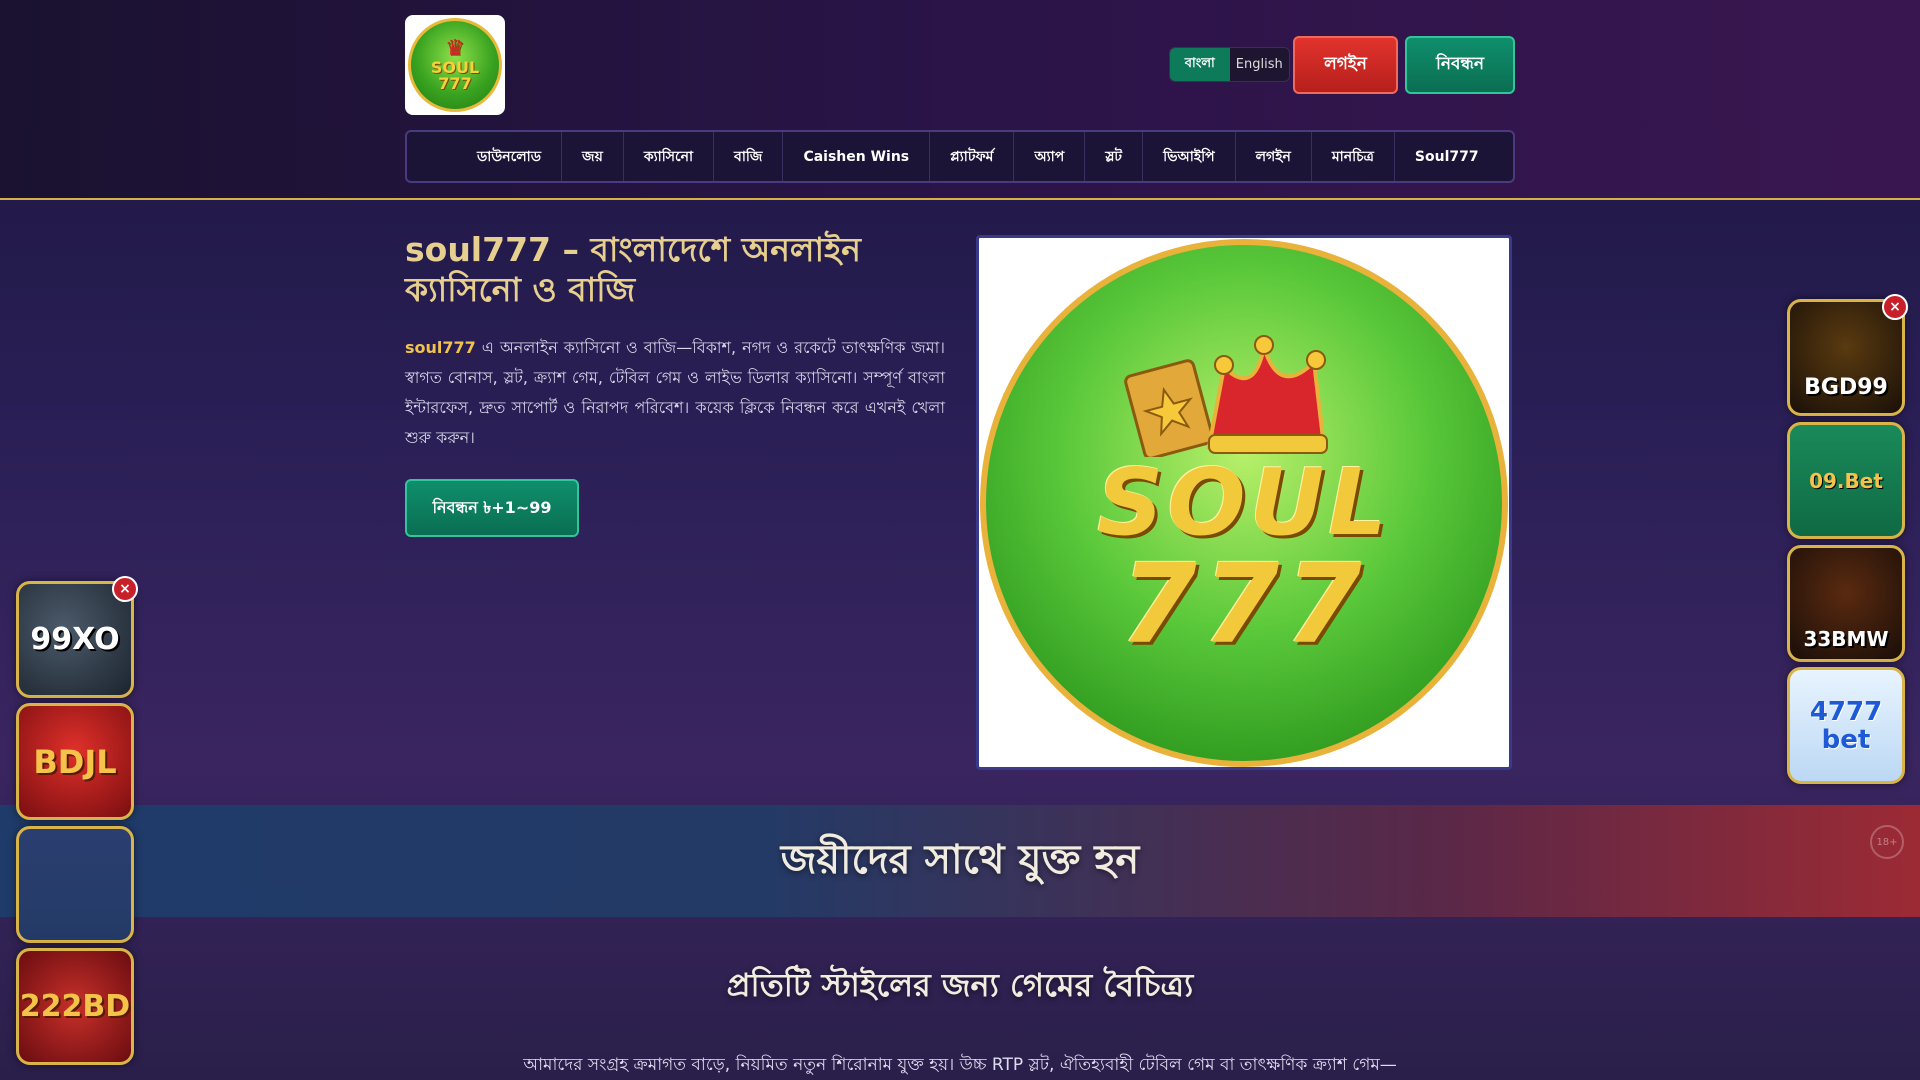  What do you see at coordinates (455, 48) in the screenshot?
I see `crown-icon: ♛` at bounding box center [455, 48].